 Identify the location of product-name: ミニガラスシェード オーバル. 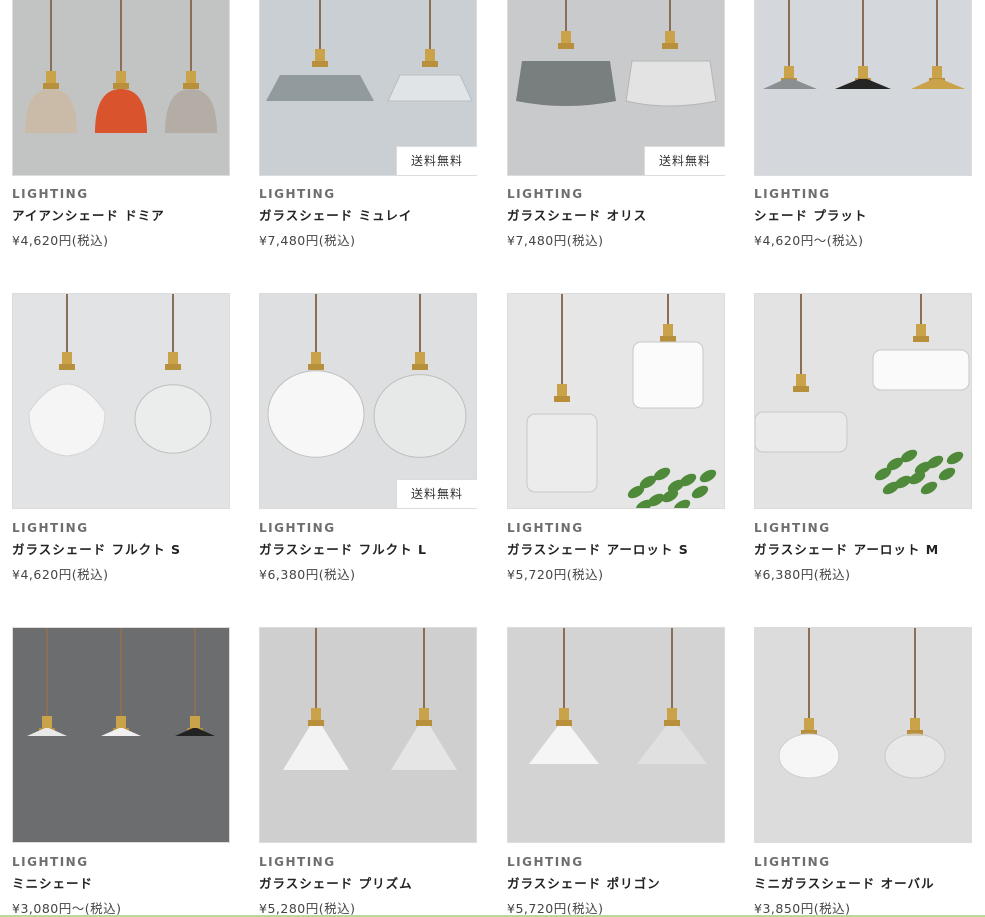
(844, 882).